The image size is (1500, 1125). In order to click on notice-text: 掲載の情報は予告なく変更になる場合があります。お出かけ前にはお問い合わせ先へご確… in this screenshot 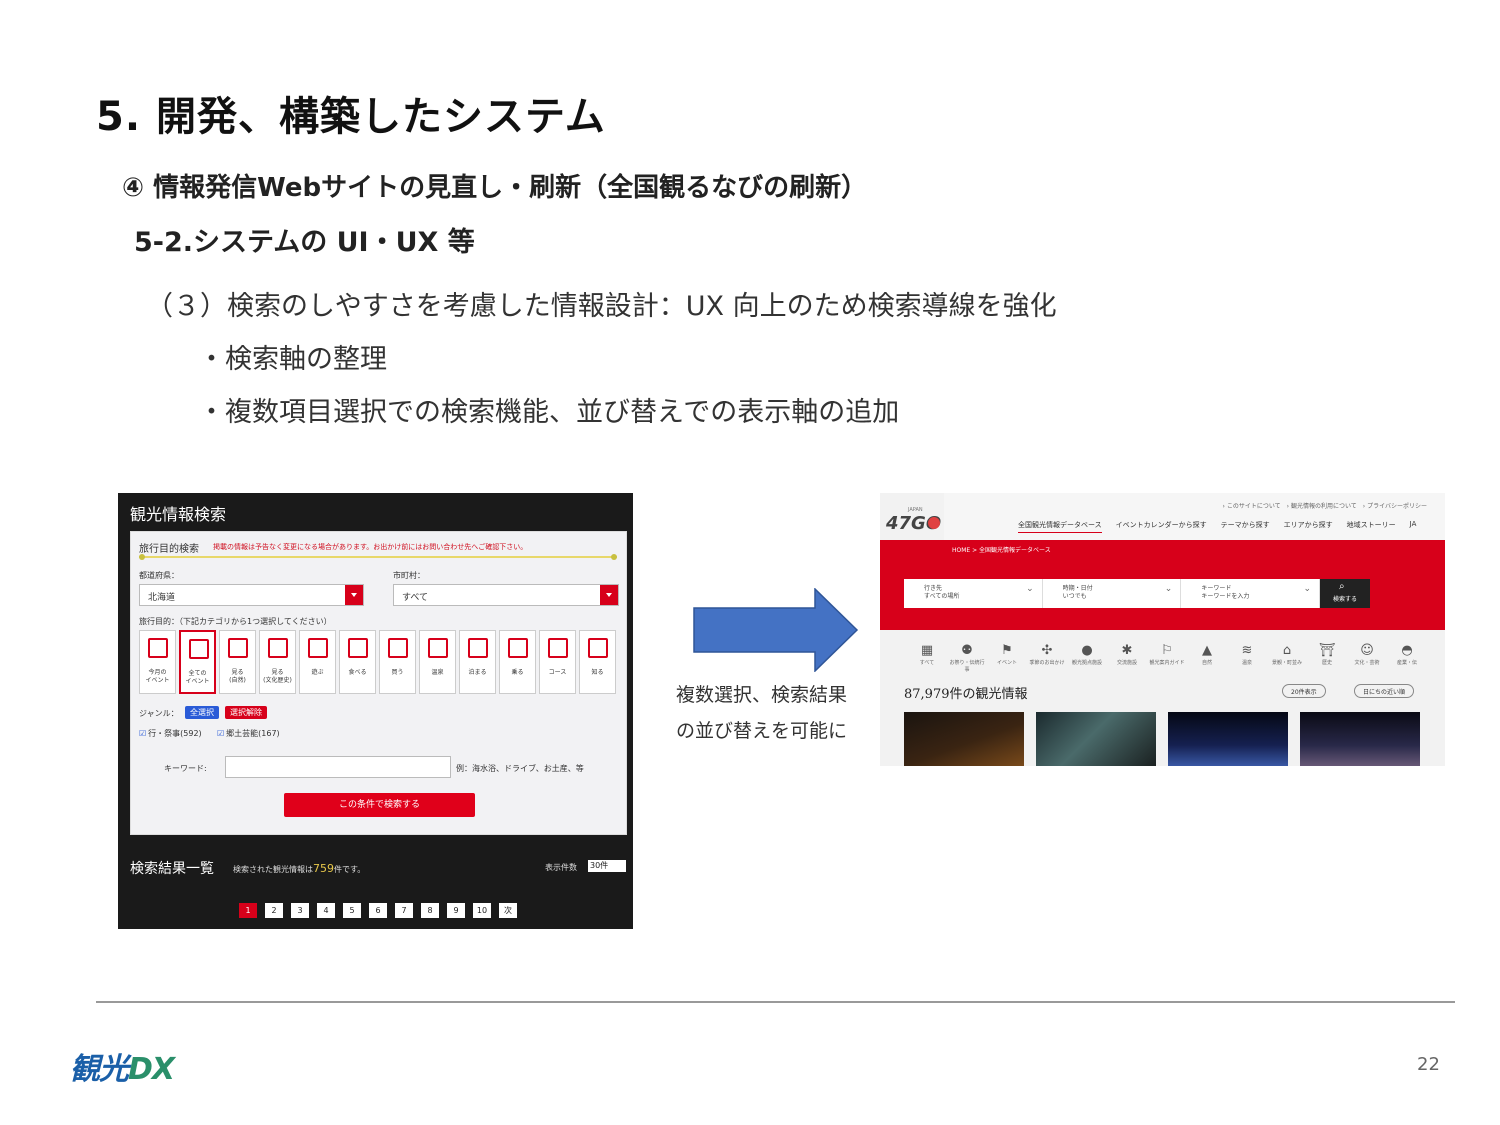, I will do `click(370, 547)`.